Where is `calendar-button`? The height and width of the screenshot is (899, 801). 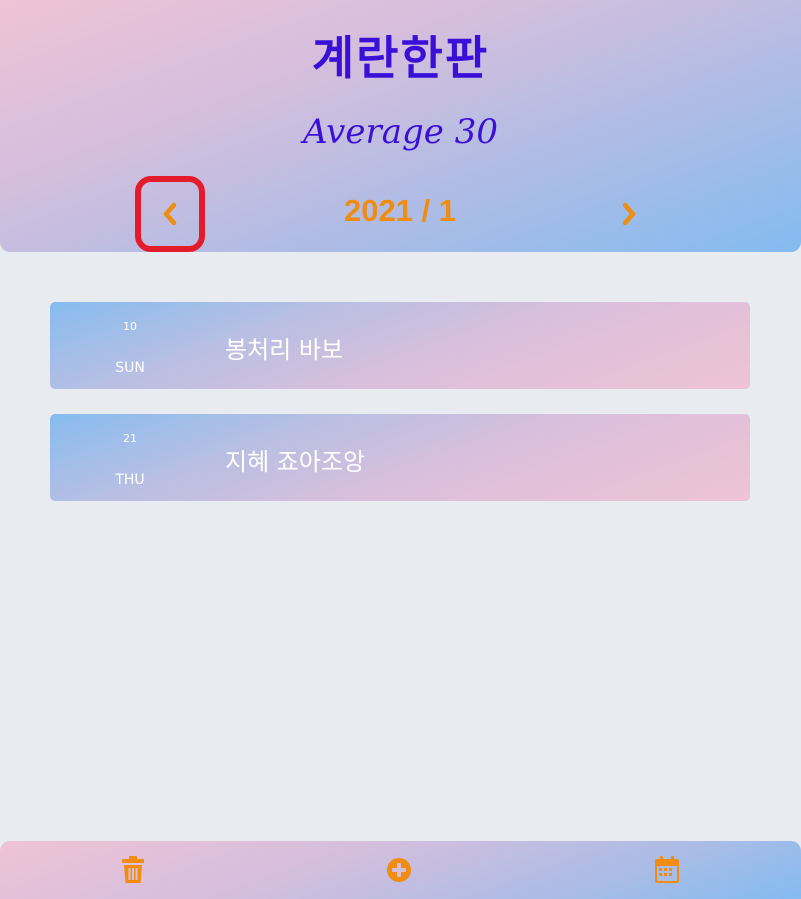 calendar-button is located at coordinates (667, 870).